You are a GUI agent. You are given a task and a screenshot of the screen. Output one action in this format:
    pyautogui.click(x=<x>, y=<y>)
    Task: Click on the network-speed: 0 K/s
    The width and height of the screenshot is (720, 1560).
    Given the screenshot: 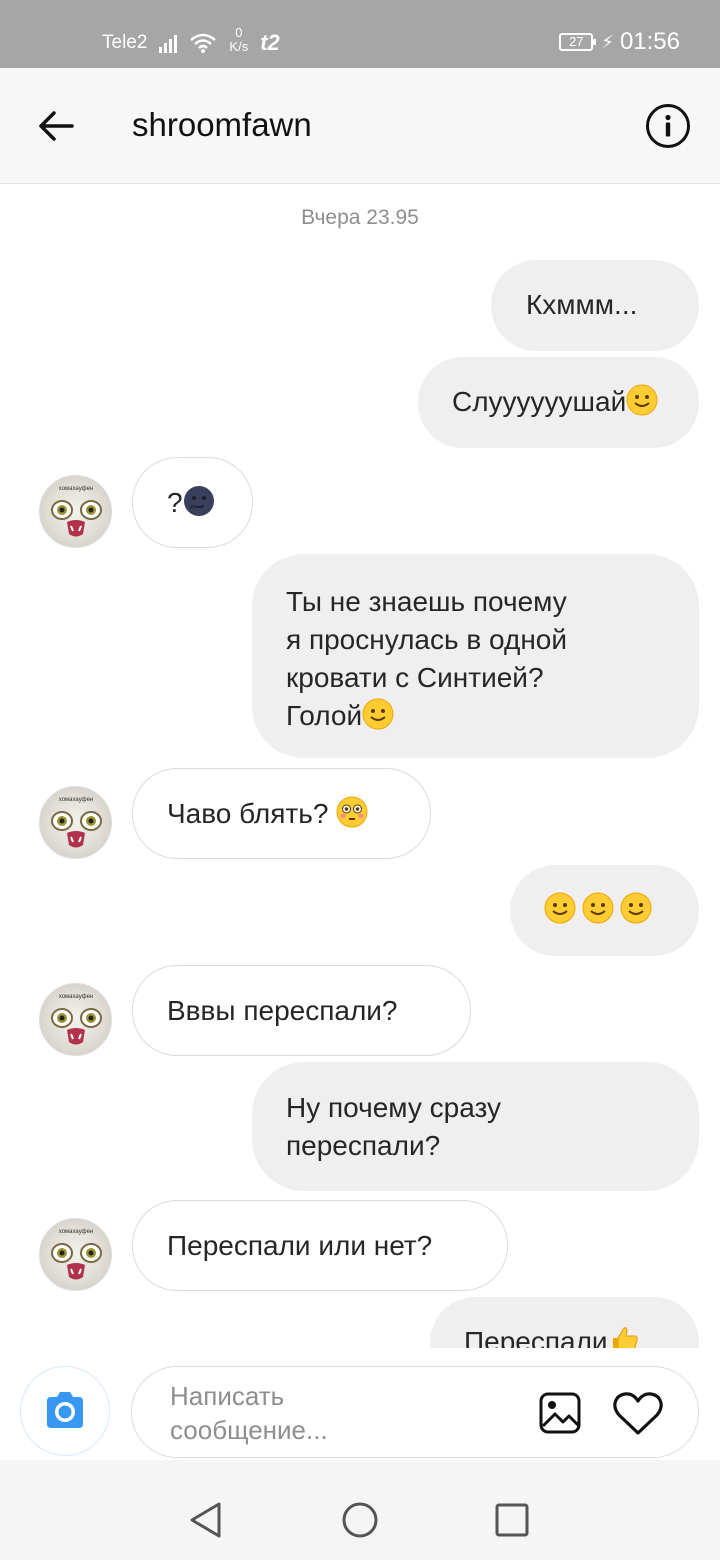 What is the action you would take?
    pyautogui.click(x=238, y=40)
    